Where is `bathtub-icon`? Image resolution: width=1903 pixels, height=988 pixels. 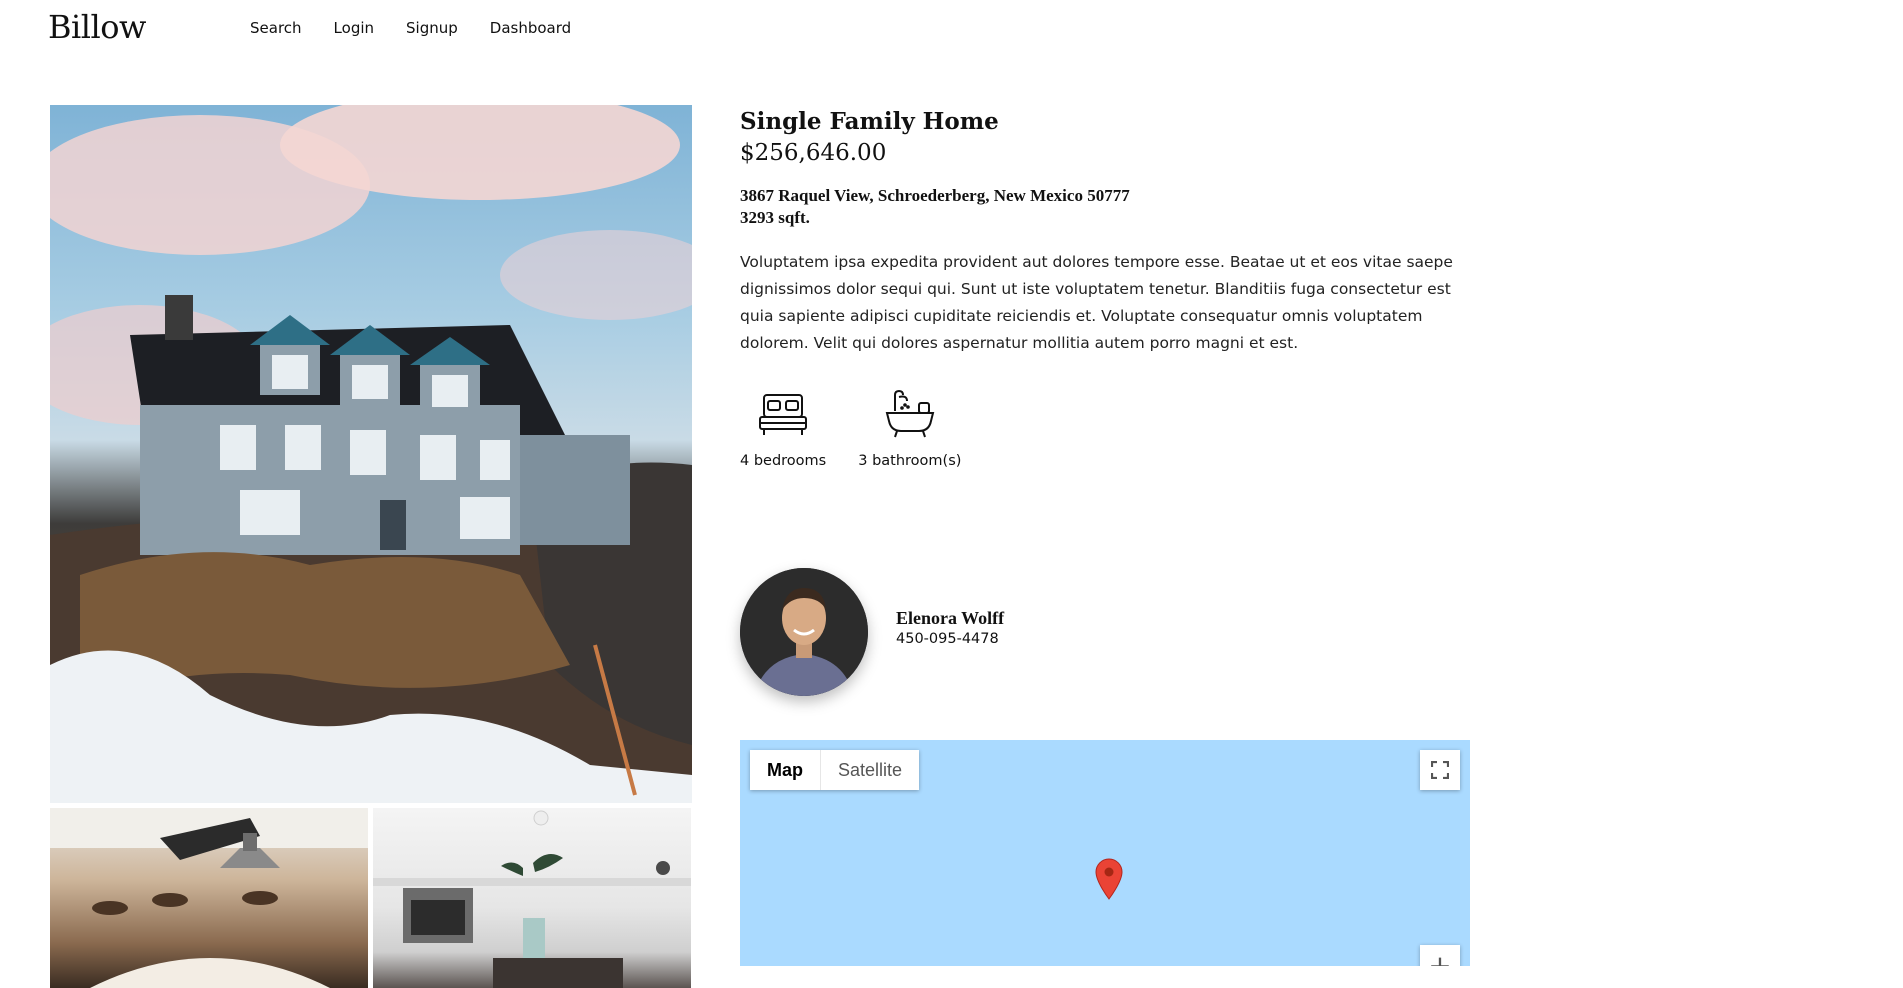
bathtub-icon is located at coordinates (910, 413).